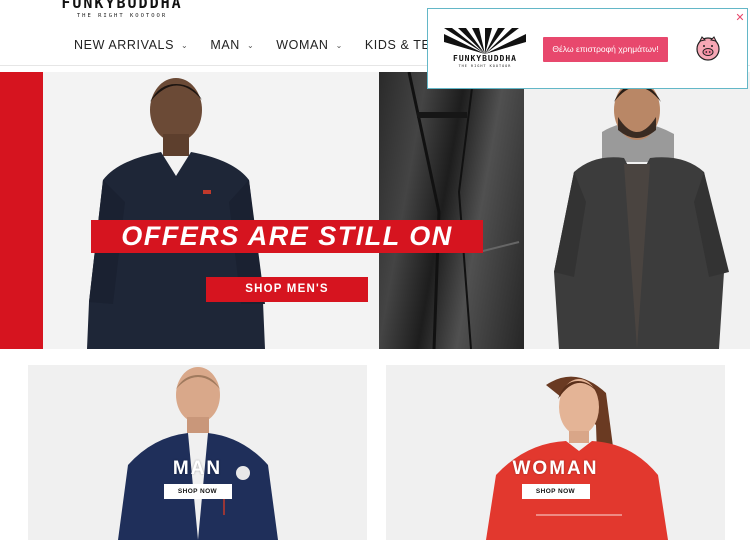  What do you see at coordinates (555, 468) in the screenshot?
I see `tile-title-woman: WOMAN` at bounding box center [555, 468].